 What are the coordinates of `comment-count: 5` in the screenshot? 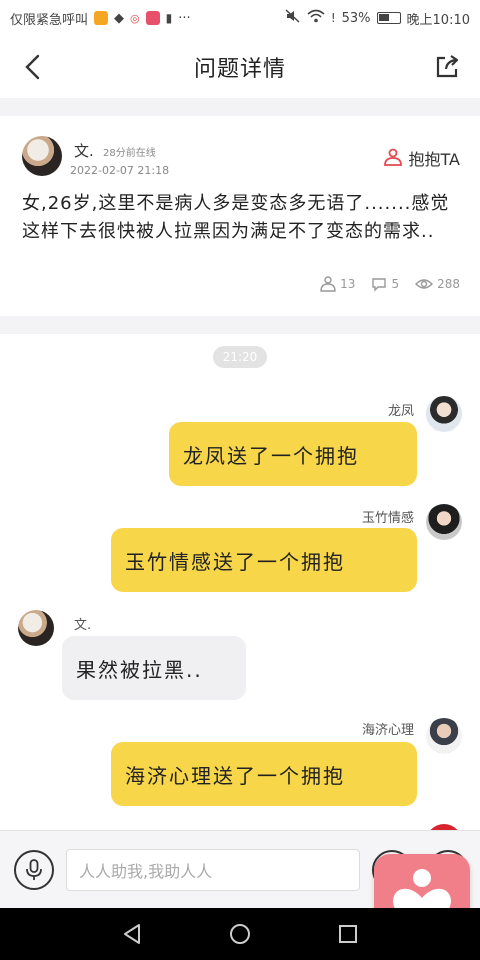 It's located at (385, 284).